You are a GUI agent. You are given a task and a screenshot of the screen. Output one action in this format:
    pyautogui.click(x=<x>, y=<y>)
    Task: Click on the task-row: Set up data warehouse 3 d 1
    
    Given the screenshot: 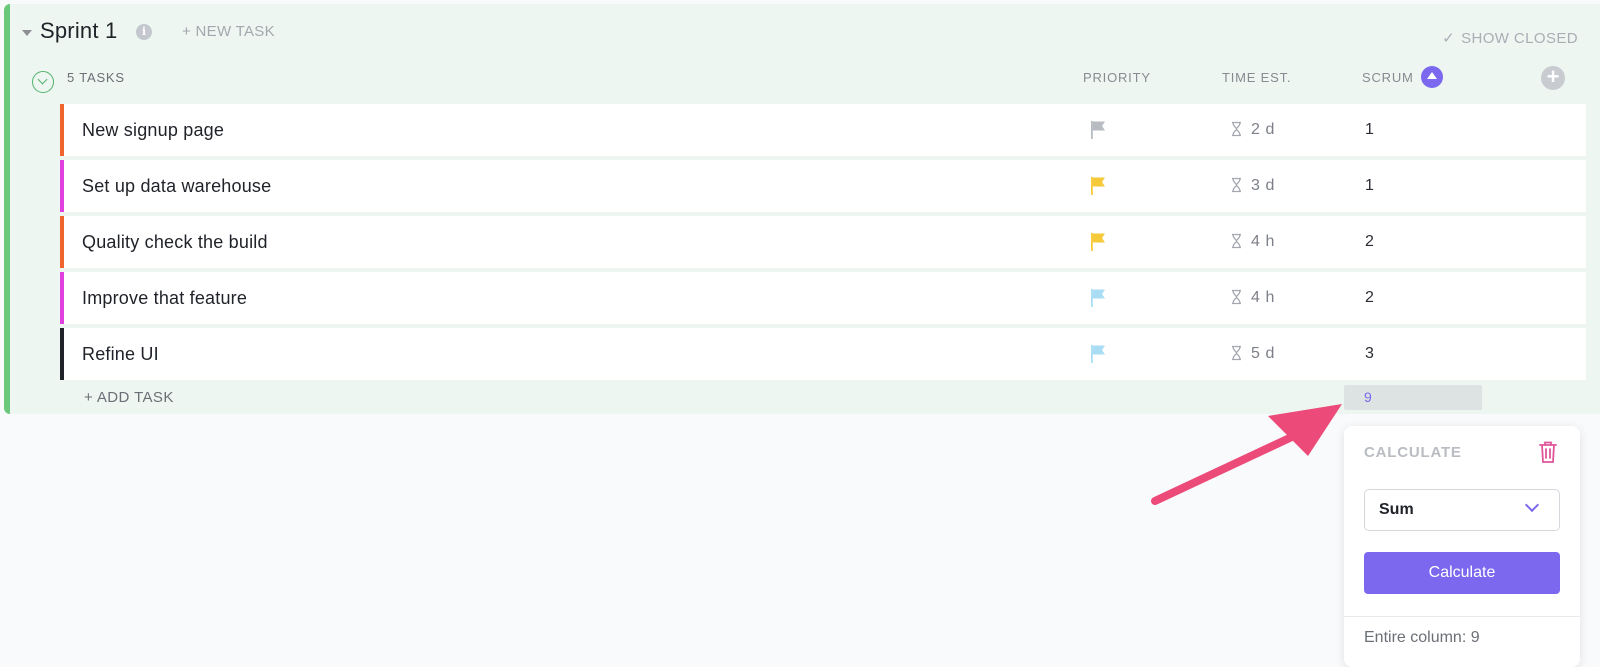 What is the action you would take?
    pyautogui.click(x=823, y=186)
    